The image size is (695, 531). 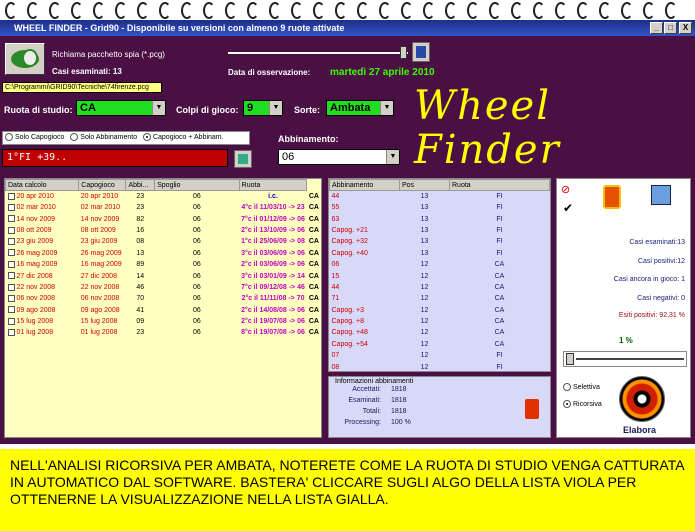 I want to click on table-row: 71 12 CA, so click(x=440, y=298).